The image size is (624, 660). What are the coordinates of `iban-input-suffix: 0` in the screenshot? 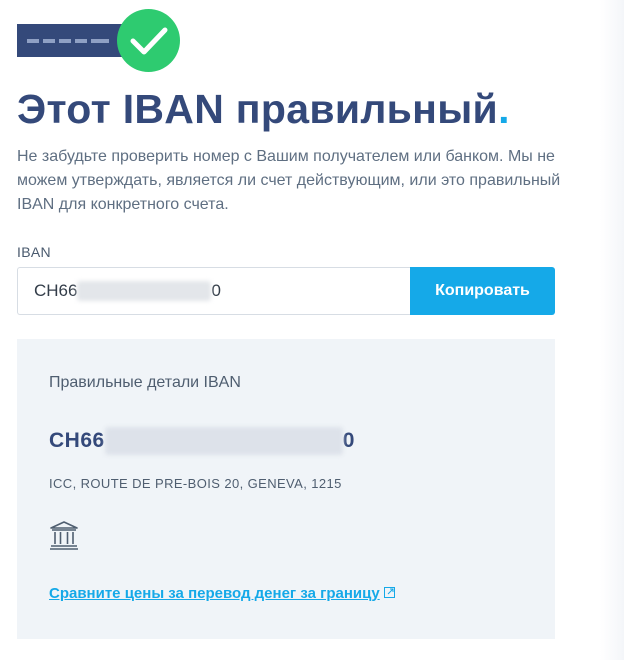 It's located at (216, 290).